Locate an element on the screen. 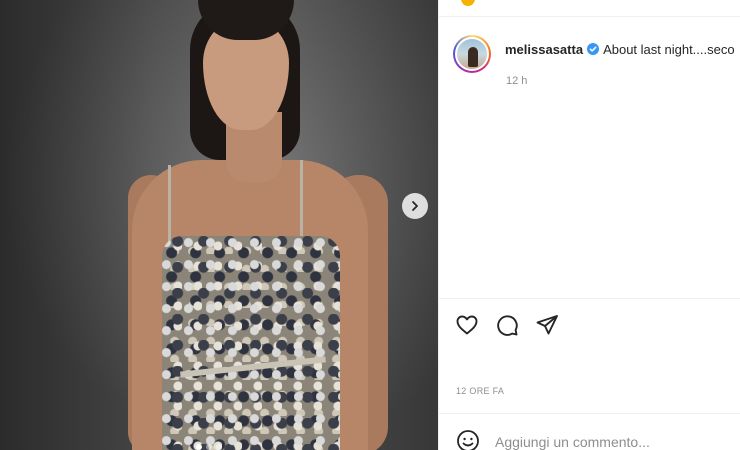 The height and width of the screenshot is (450, 740). heart-icon is located at coordinates (467, 325).